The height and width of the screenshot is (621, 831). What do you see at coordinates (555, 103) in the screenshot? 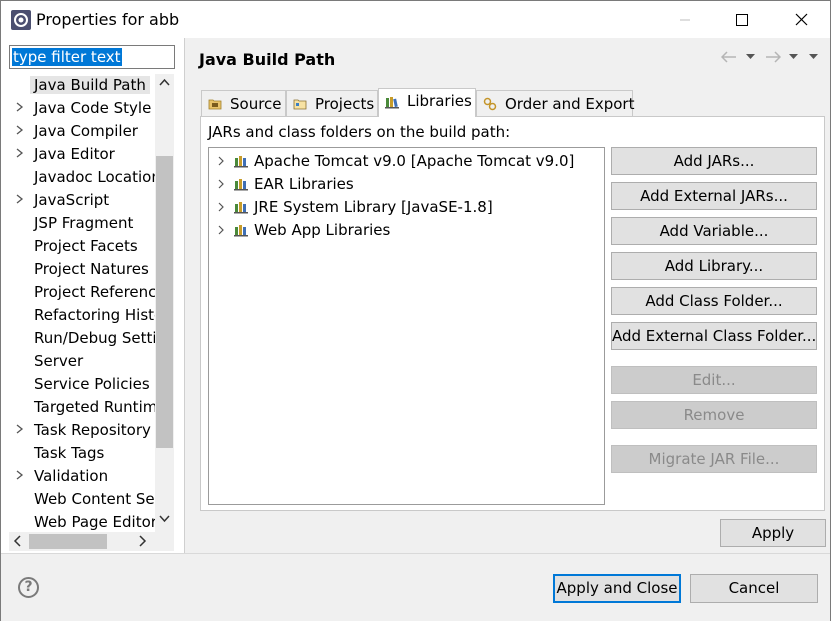
I see `tab-order-and-export: Order and Export` at bounding box center [555, 103].